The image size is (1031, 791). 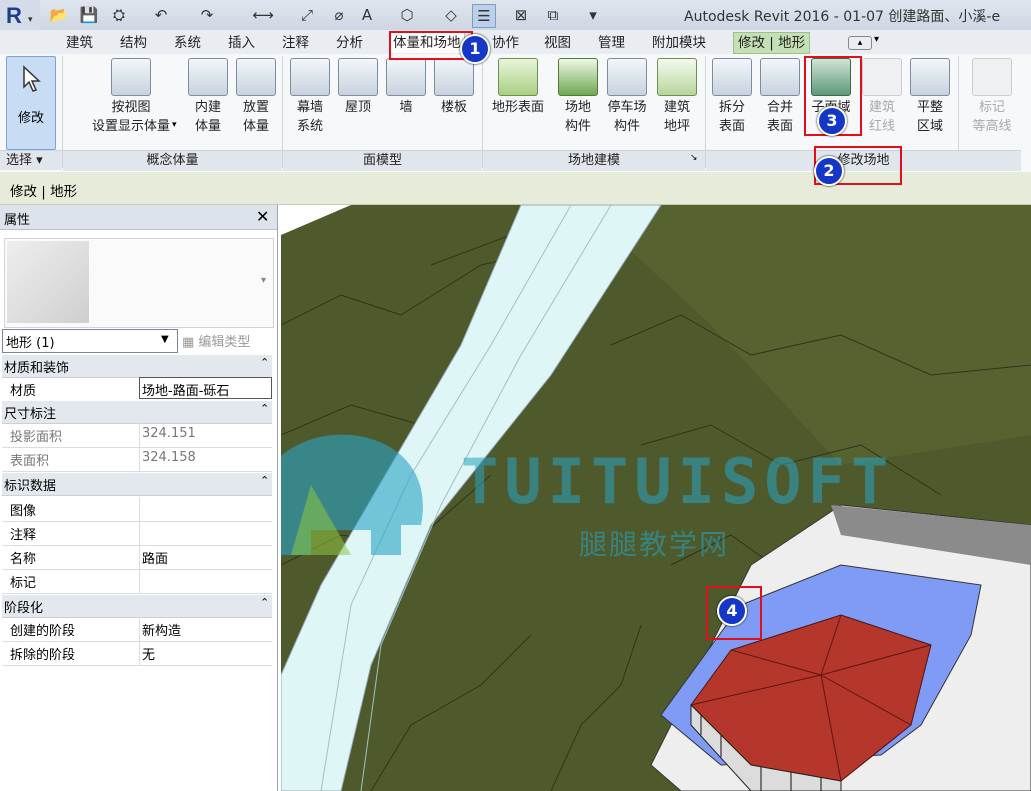 I want to click on cursor-arrow-icon, so click(x=32, y=78).